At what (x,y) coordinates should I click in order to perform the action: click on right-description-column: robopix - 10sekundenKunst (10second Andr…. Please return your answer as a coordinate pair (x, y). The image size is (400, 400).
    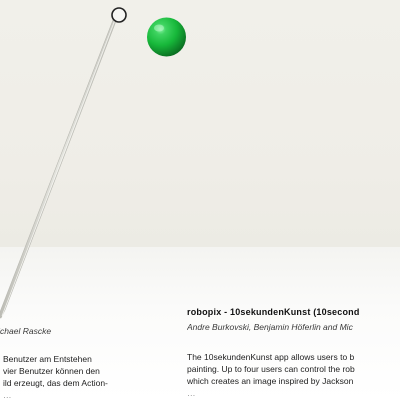
    Looking at the image, I should click on (293, 353).